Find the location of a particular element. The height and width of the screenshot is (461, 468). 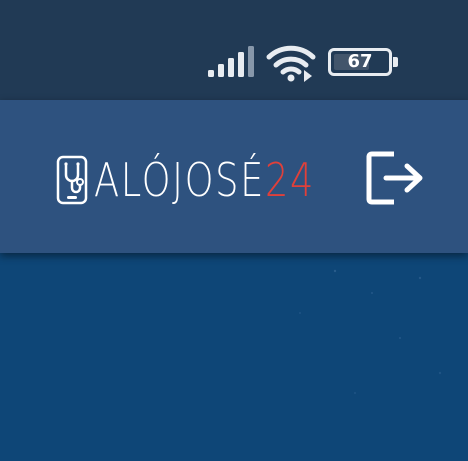

logout-icon is located at coordinates (396, 178).